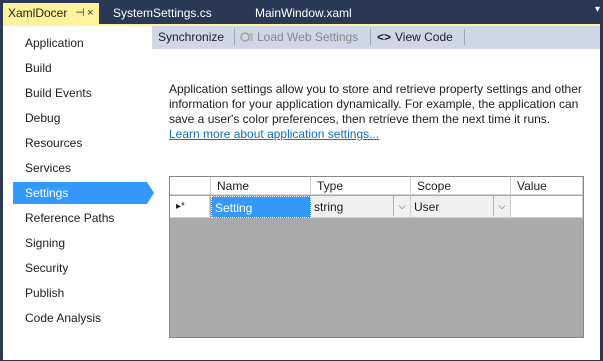  I want to click on sidebar-item-label: Build Events, so click(58, 93).